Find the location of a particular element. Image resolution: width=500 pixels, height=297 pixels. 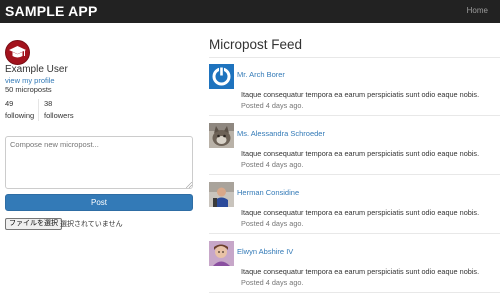

user-name: Example User is located at coordinates (36, 69).